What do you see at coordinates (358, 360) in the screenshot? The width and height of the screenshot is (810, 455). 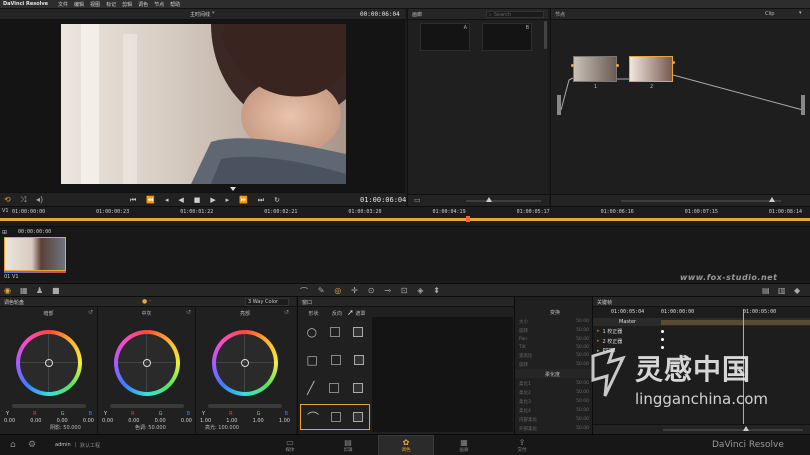 I see `linear-mask-button` at bounding box center [358, 360].